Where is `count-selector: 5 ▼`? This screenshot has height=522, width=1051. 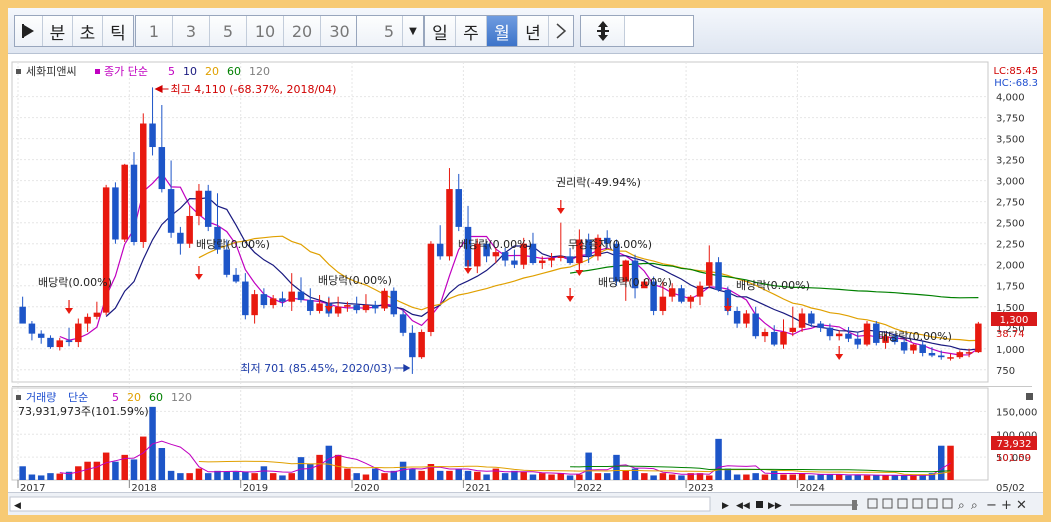
count-selector: 5 ▼ is located at coordinates (390, 31).